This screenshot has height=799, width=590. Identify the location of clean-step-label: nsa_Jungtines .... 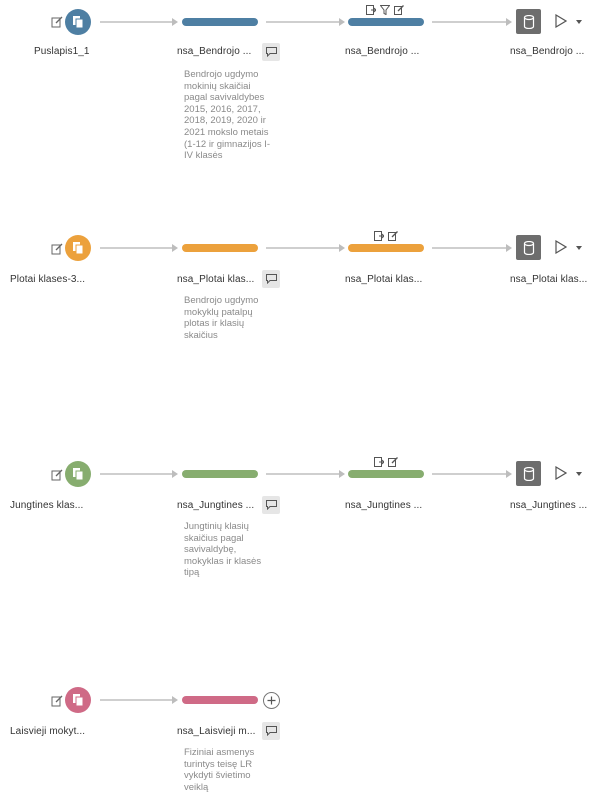
(216, 505).